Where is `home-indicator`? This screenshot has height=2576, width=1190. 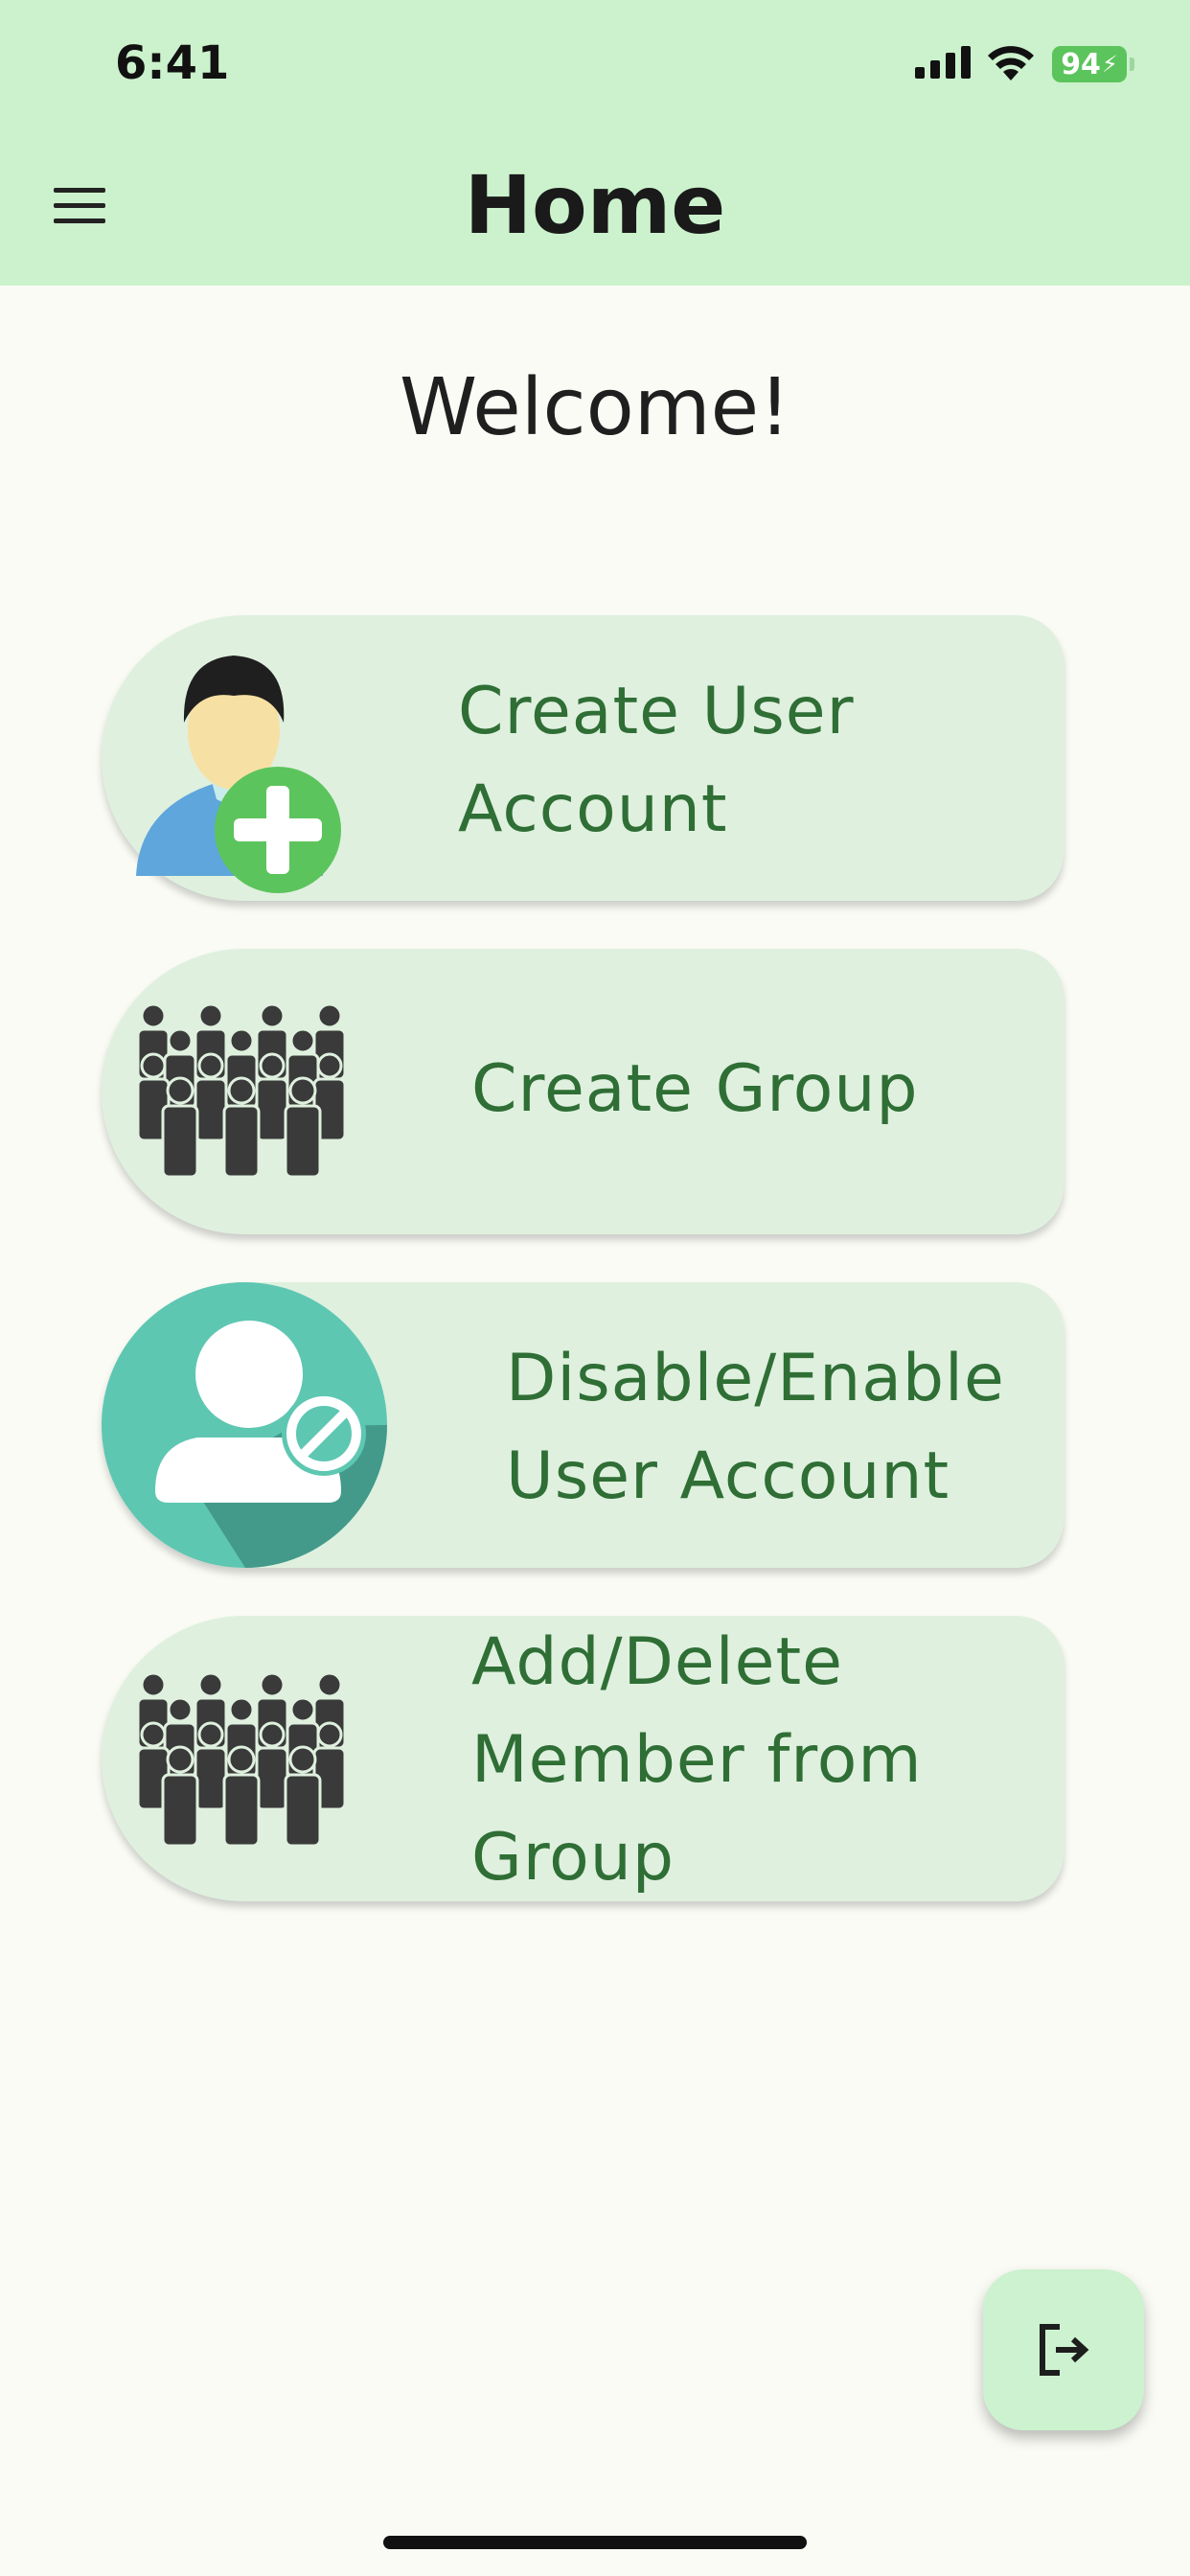
home-indicator is located at coordinates (595, 2542).